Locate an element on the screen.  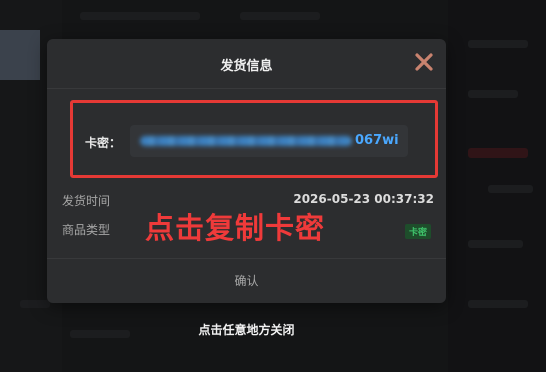
card-key-suffix: 067wi is located at coordinates (377, 140).